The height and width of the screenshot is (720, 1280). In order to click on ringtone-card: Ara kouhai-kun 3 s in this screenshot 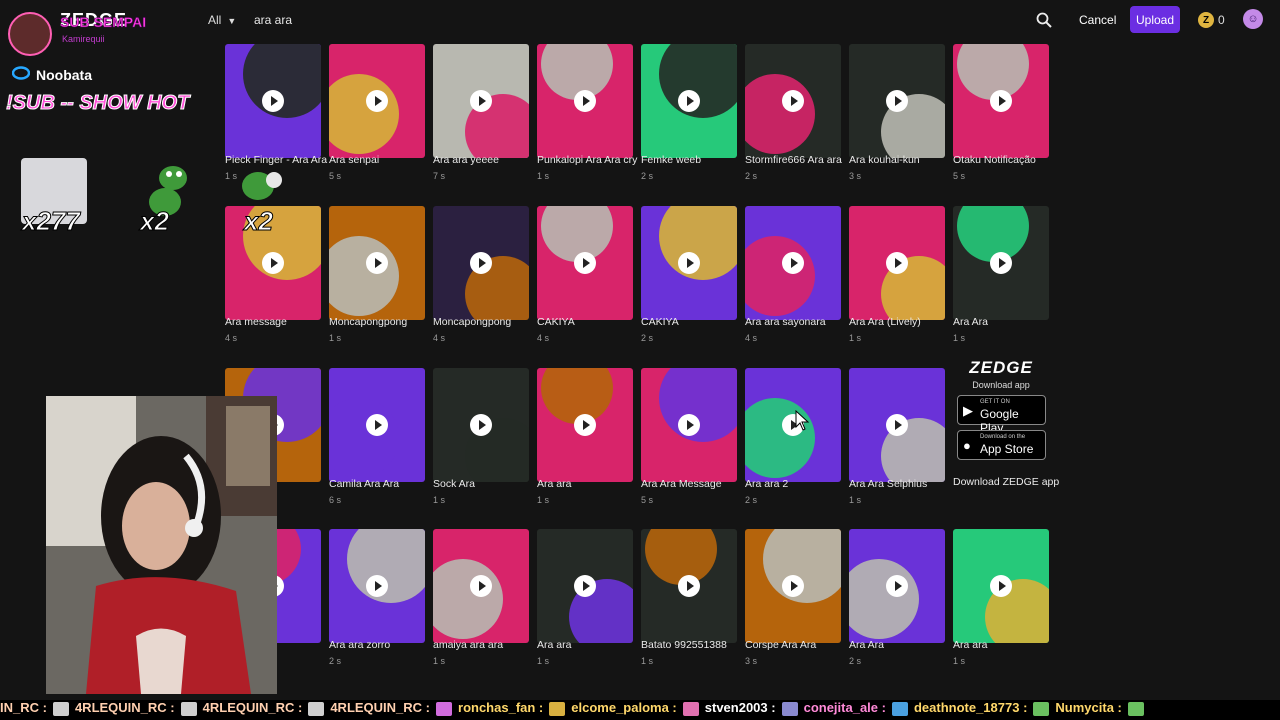, I will do `click(897, 110)`.